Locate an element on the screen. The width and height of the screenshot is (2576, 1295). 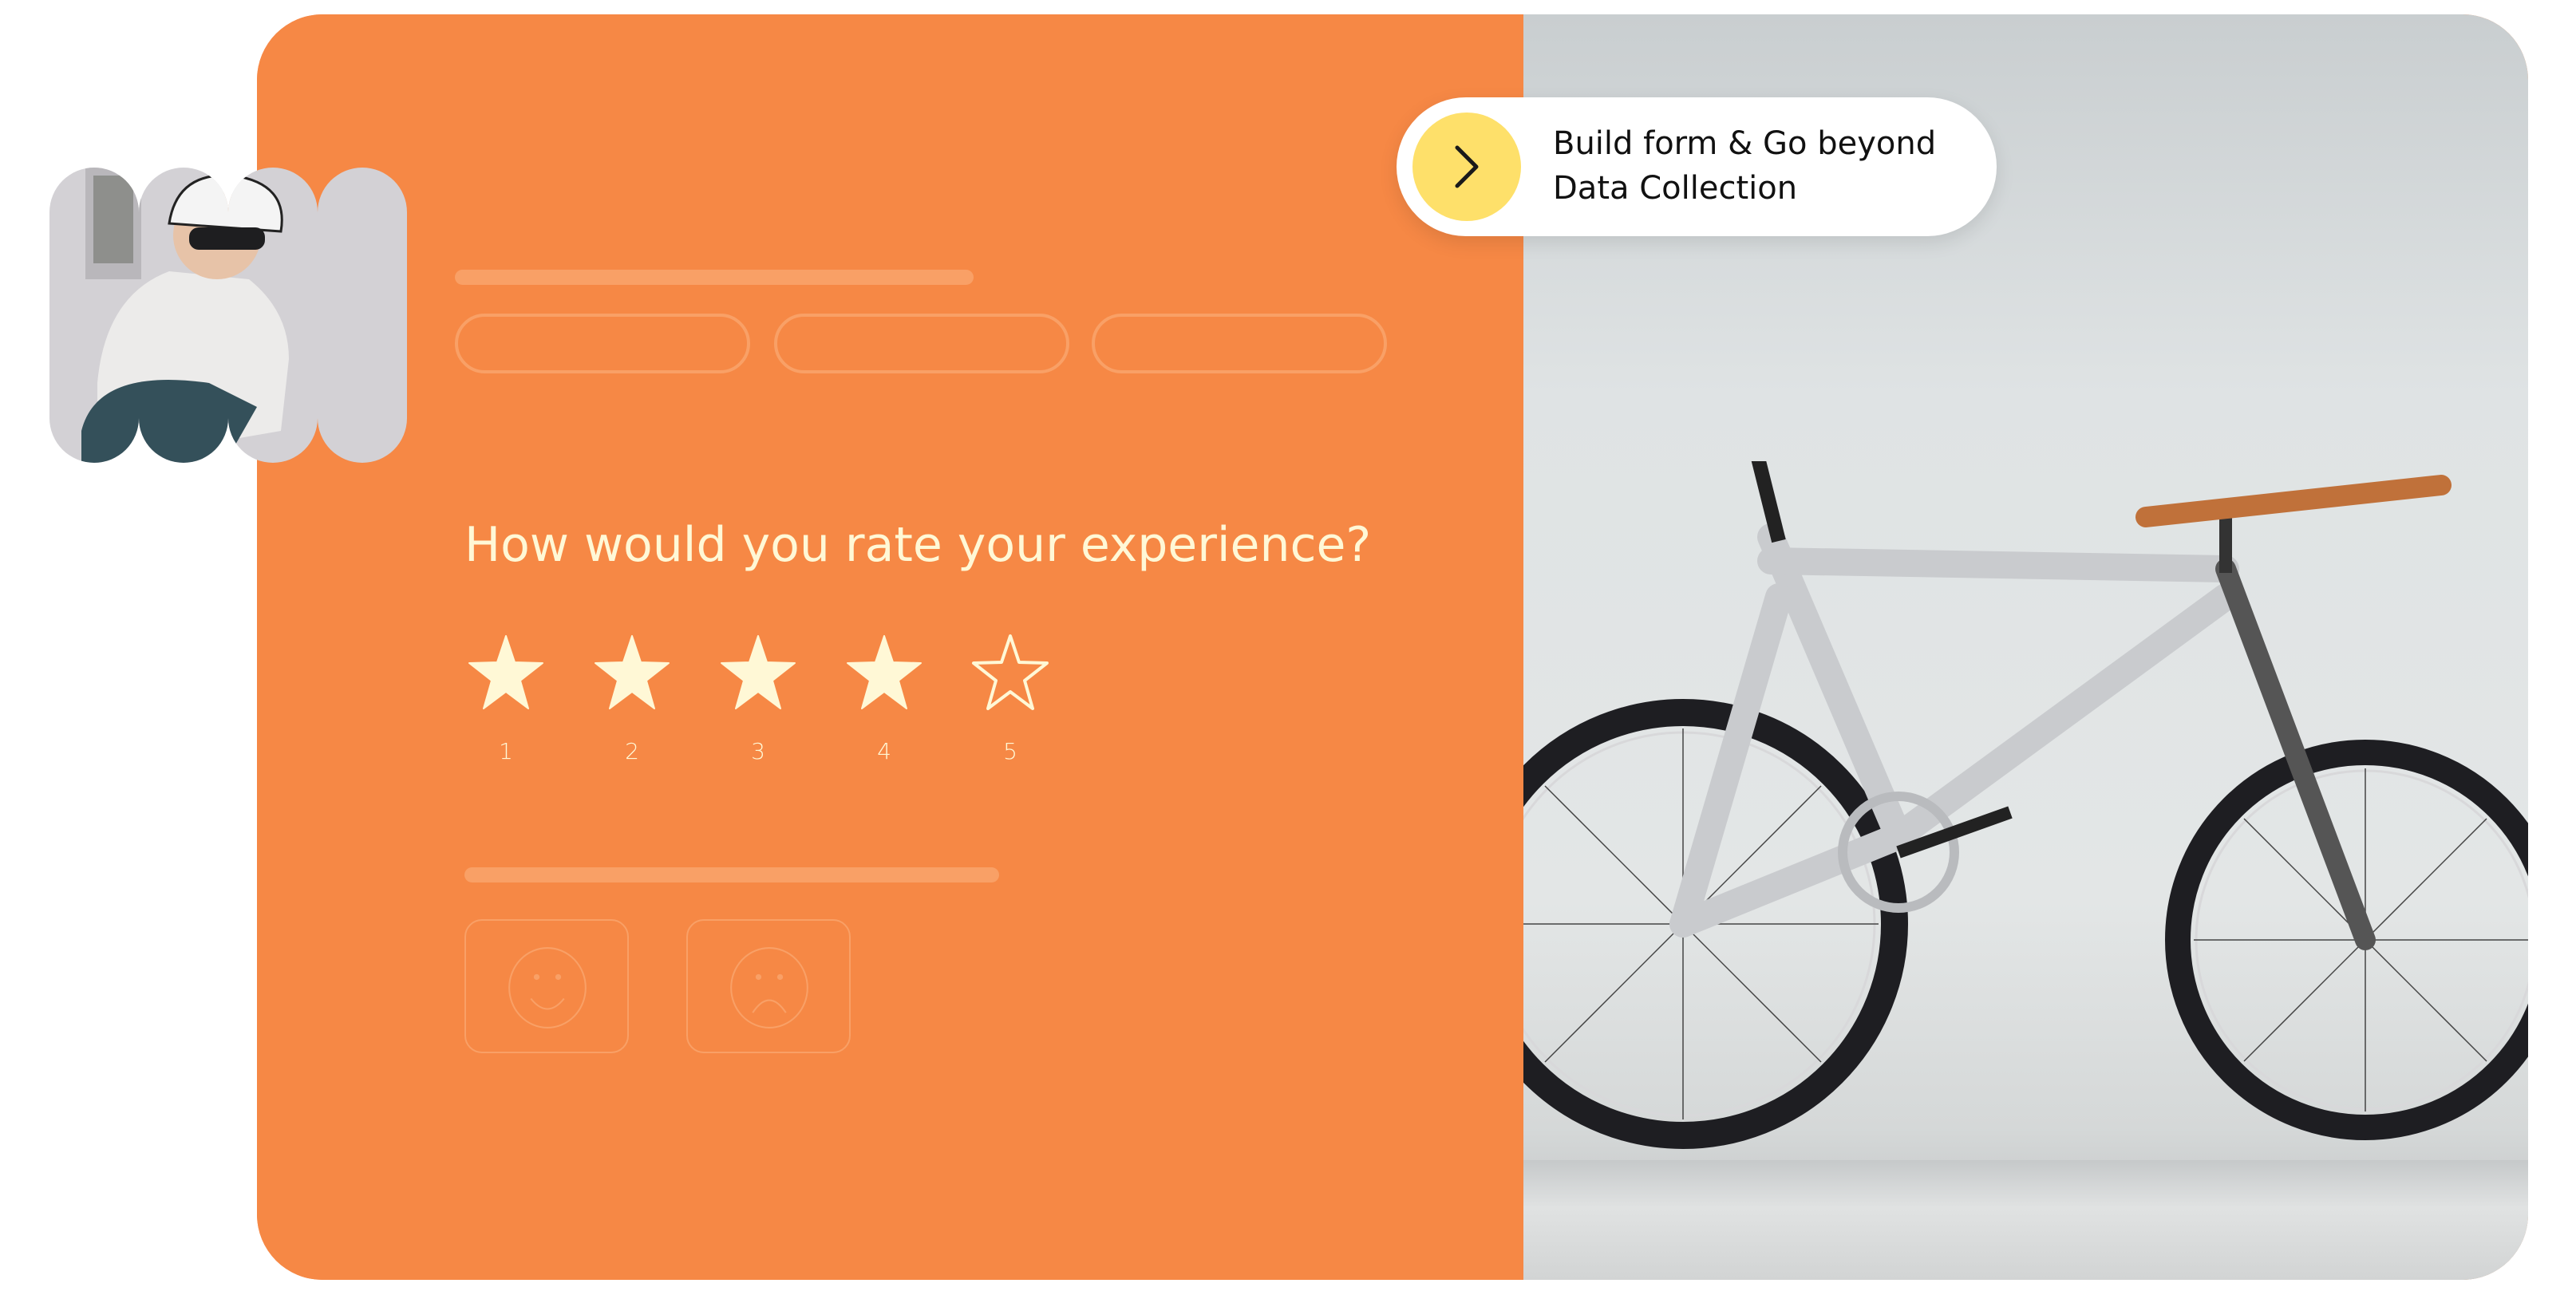
build-form-cta: Build form & Go beyond Data Collection is located at coordinates (1697, 166).